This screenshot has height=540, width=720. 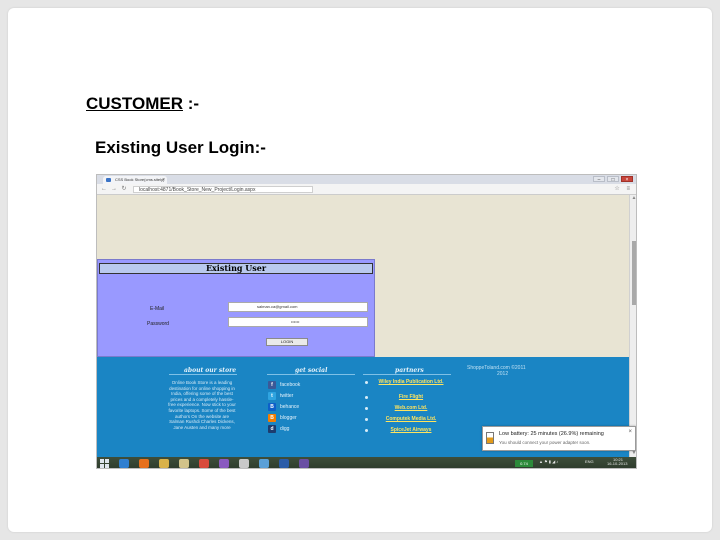 What do you see at coordinates (284, 463) in the screenshot?
I see `word-taskbar-icon` at bounding box center [284, 463].